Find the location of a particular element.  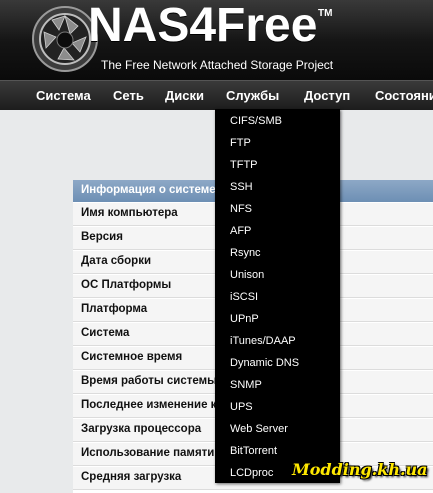

menu-item-afp: AFP is located at coordinates (240, 231).